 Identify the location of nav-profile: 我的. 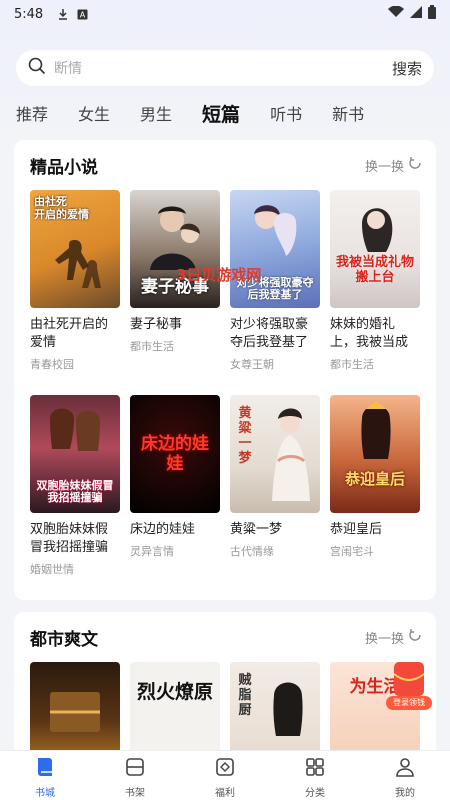
(405, 775).